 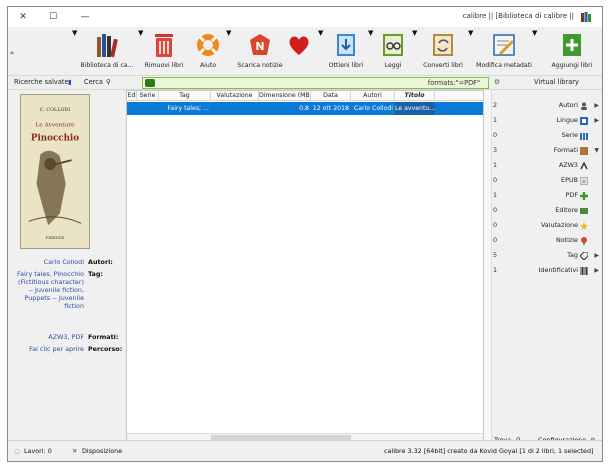 I want to click on tag-label: Valutazione, so click(x=559, y=225).